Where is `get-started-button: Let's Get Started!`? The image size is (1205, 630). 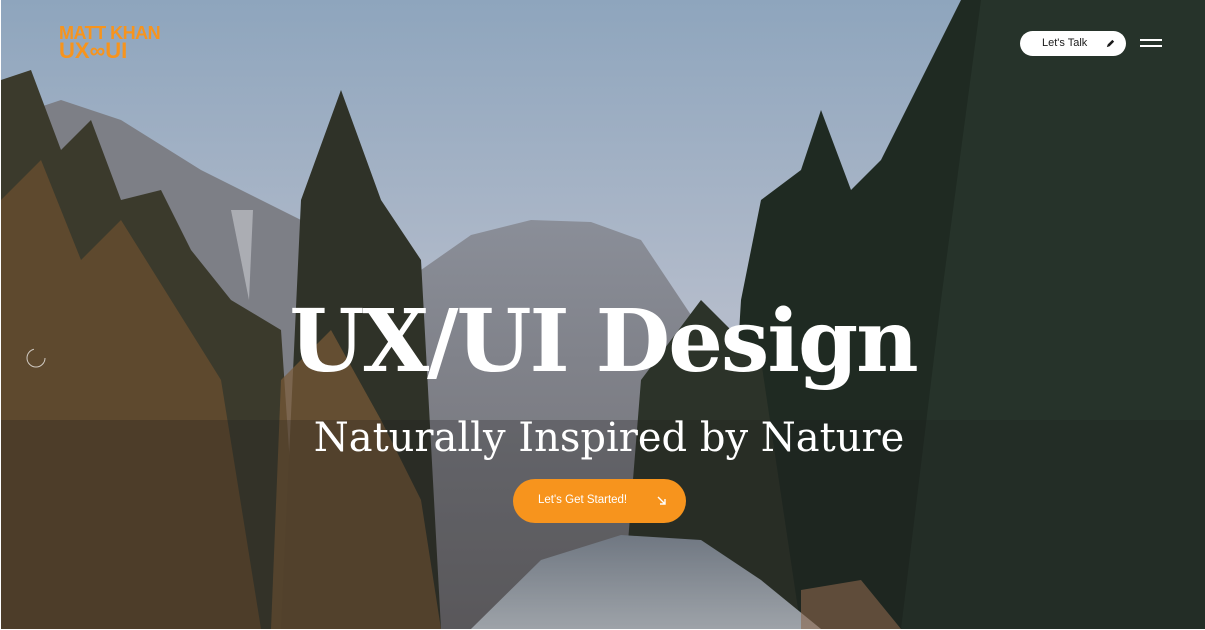 get-started-button: Let's Get Started! is located at coordinates (599, 501).